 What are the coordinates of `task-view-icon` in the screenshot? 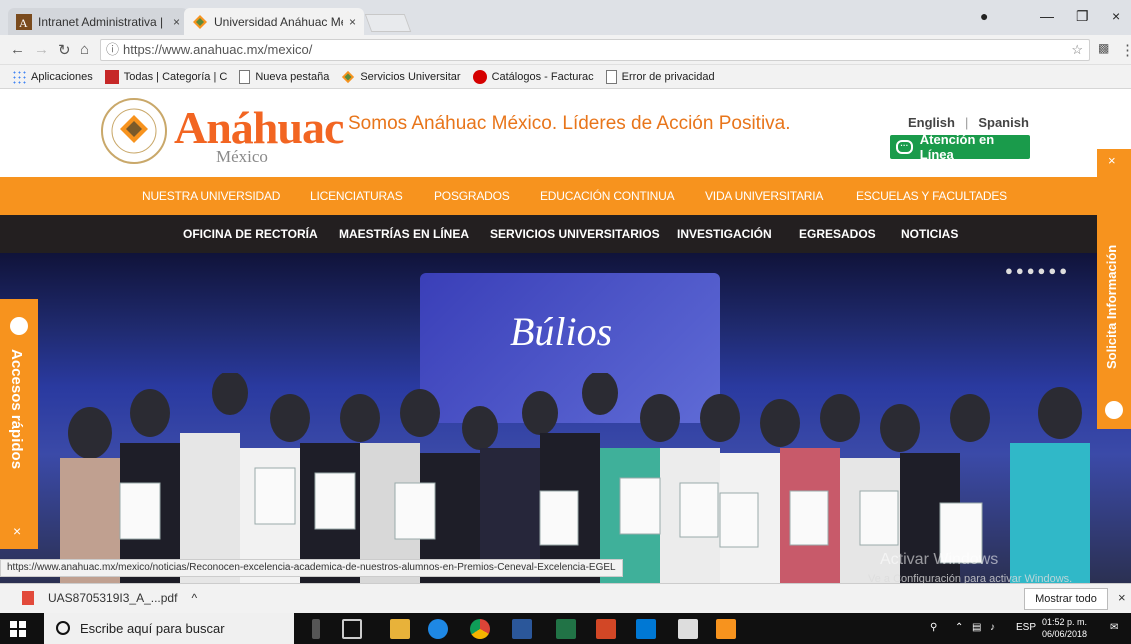 It's located at (352, 629).